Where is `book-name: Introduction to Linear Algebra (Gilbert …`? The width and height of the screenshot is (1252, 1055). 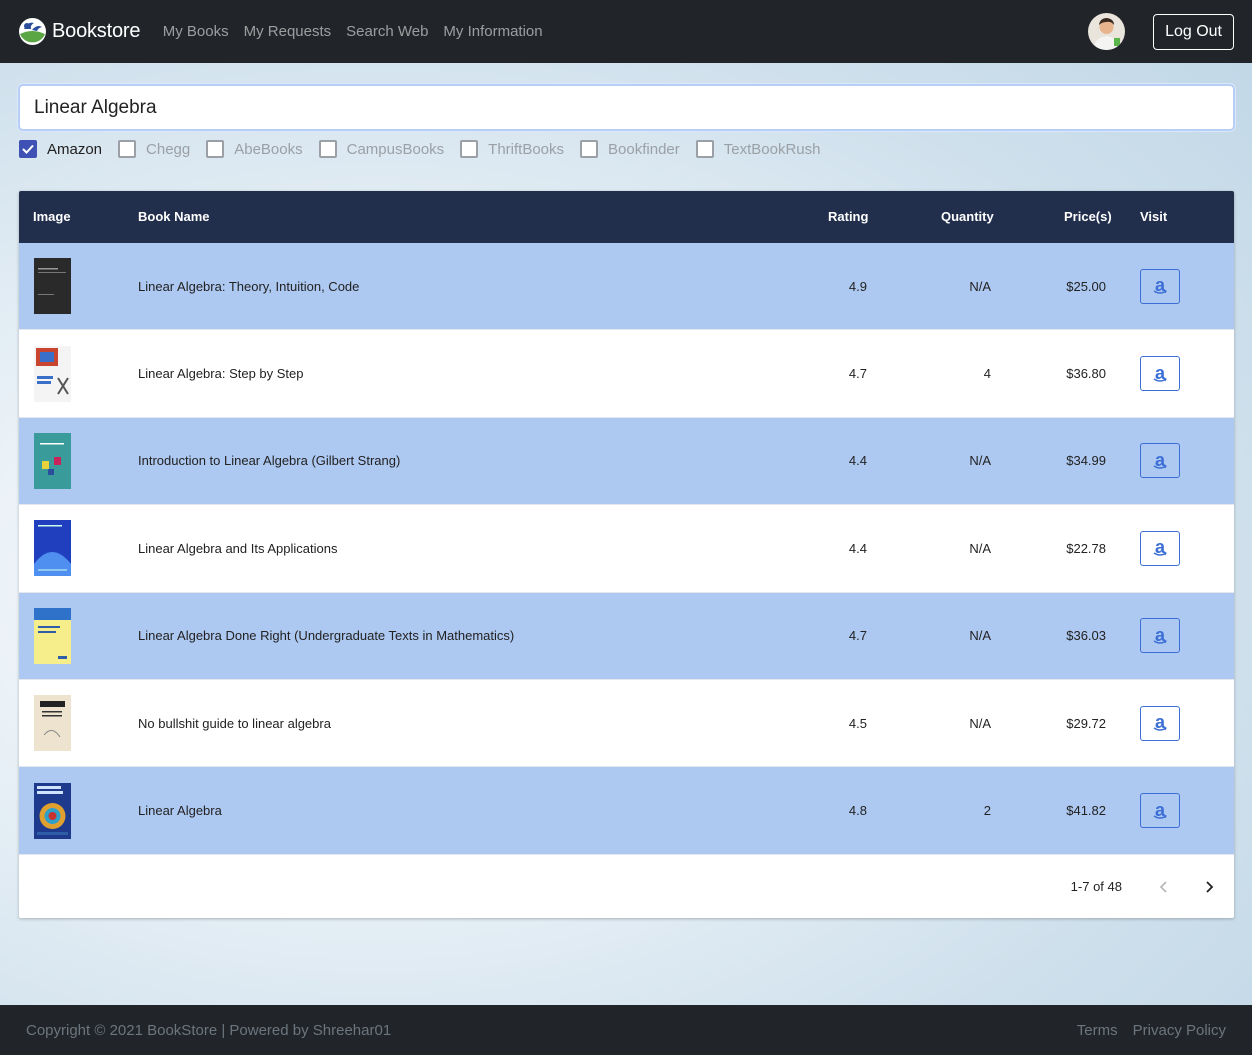 book-name: Introduction to Linear Algebra (Gilbert … is located at coordinates (269, 461).